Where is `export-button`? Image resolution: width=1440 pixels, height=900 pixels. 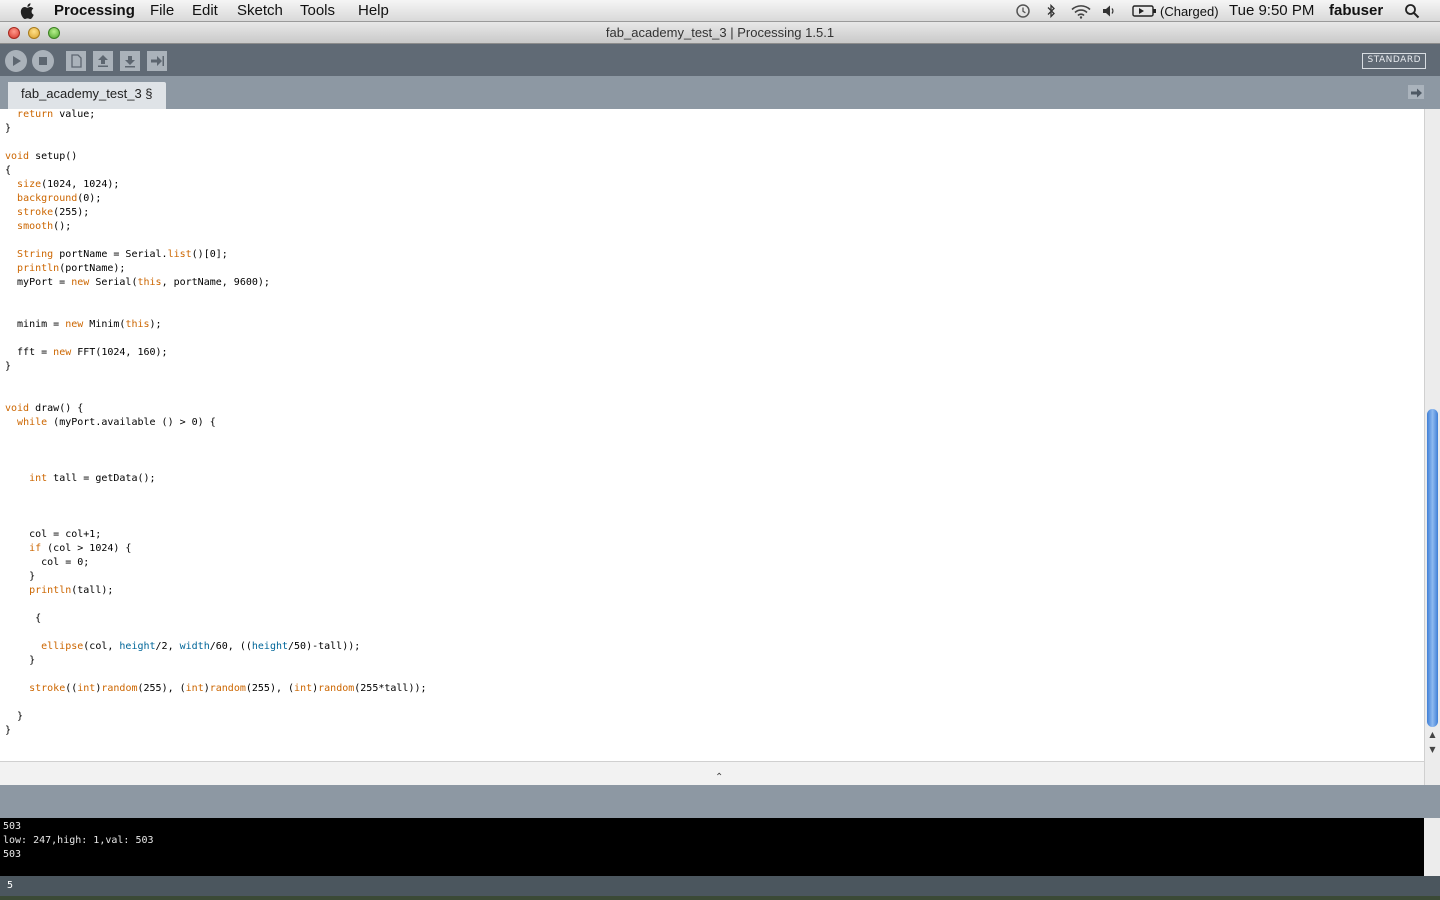 export-button is located at coordinates (157, 61).